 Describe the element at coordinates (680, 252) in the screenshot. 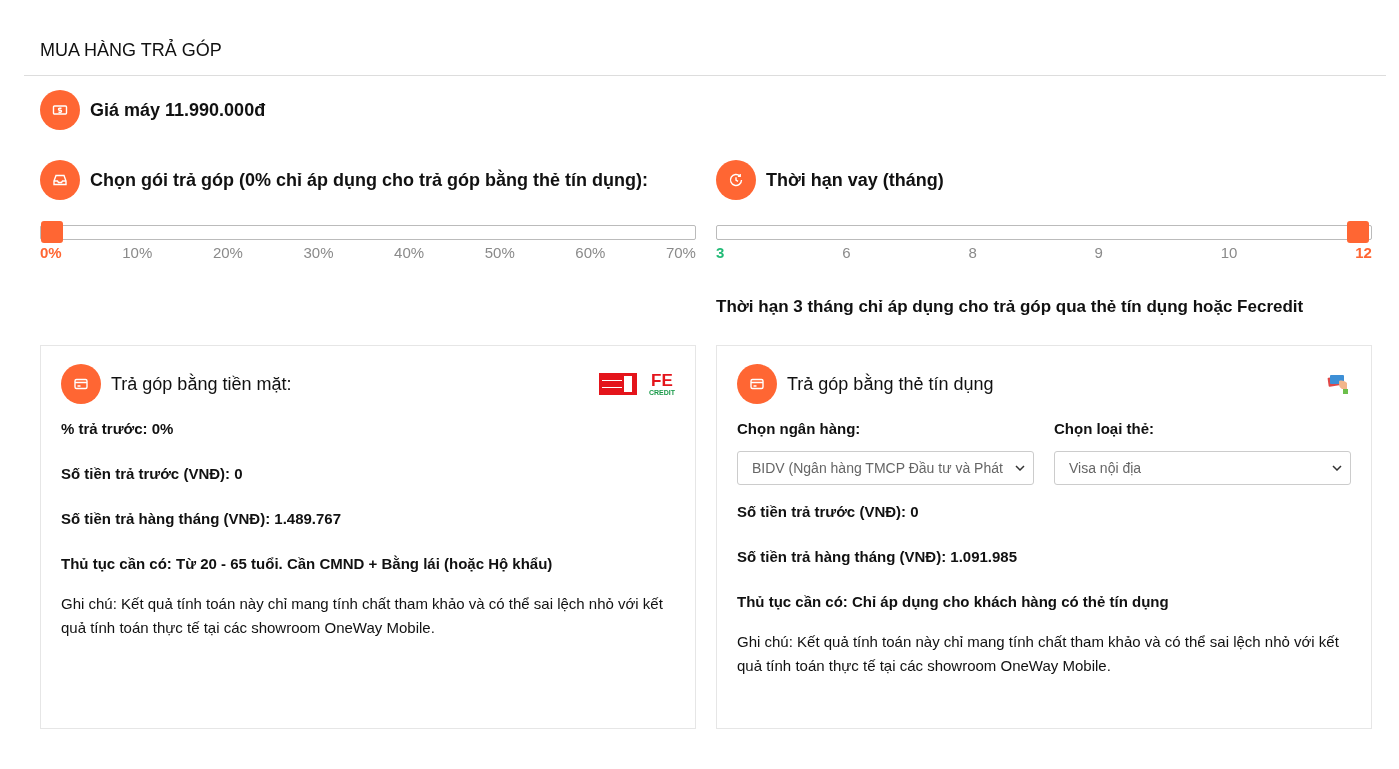

I see `tick-label: 70%` at that location.